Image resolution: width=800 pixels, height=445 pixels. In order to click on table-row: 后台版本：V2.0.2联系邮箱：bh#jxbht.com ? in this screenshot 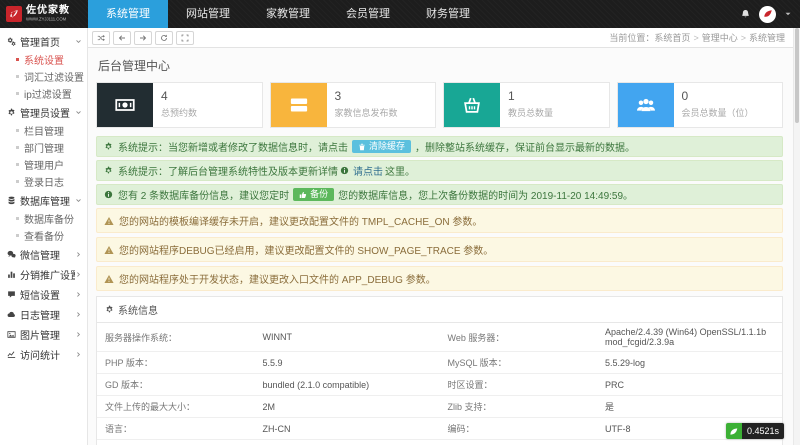, I will do `click(439, 442)`.